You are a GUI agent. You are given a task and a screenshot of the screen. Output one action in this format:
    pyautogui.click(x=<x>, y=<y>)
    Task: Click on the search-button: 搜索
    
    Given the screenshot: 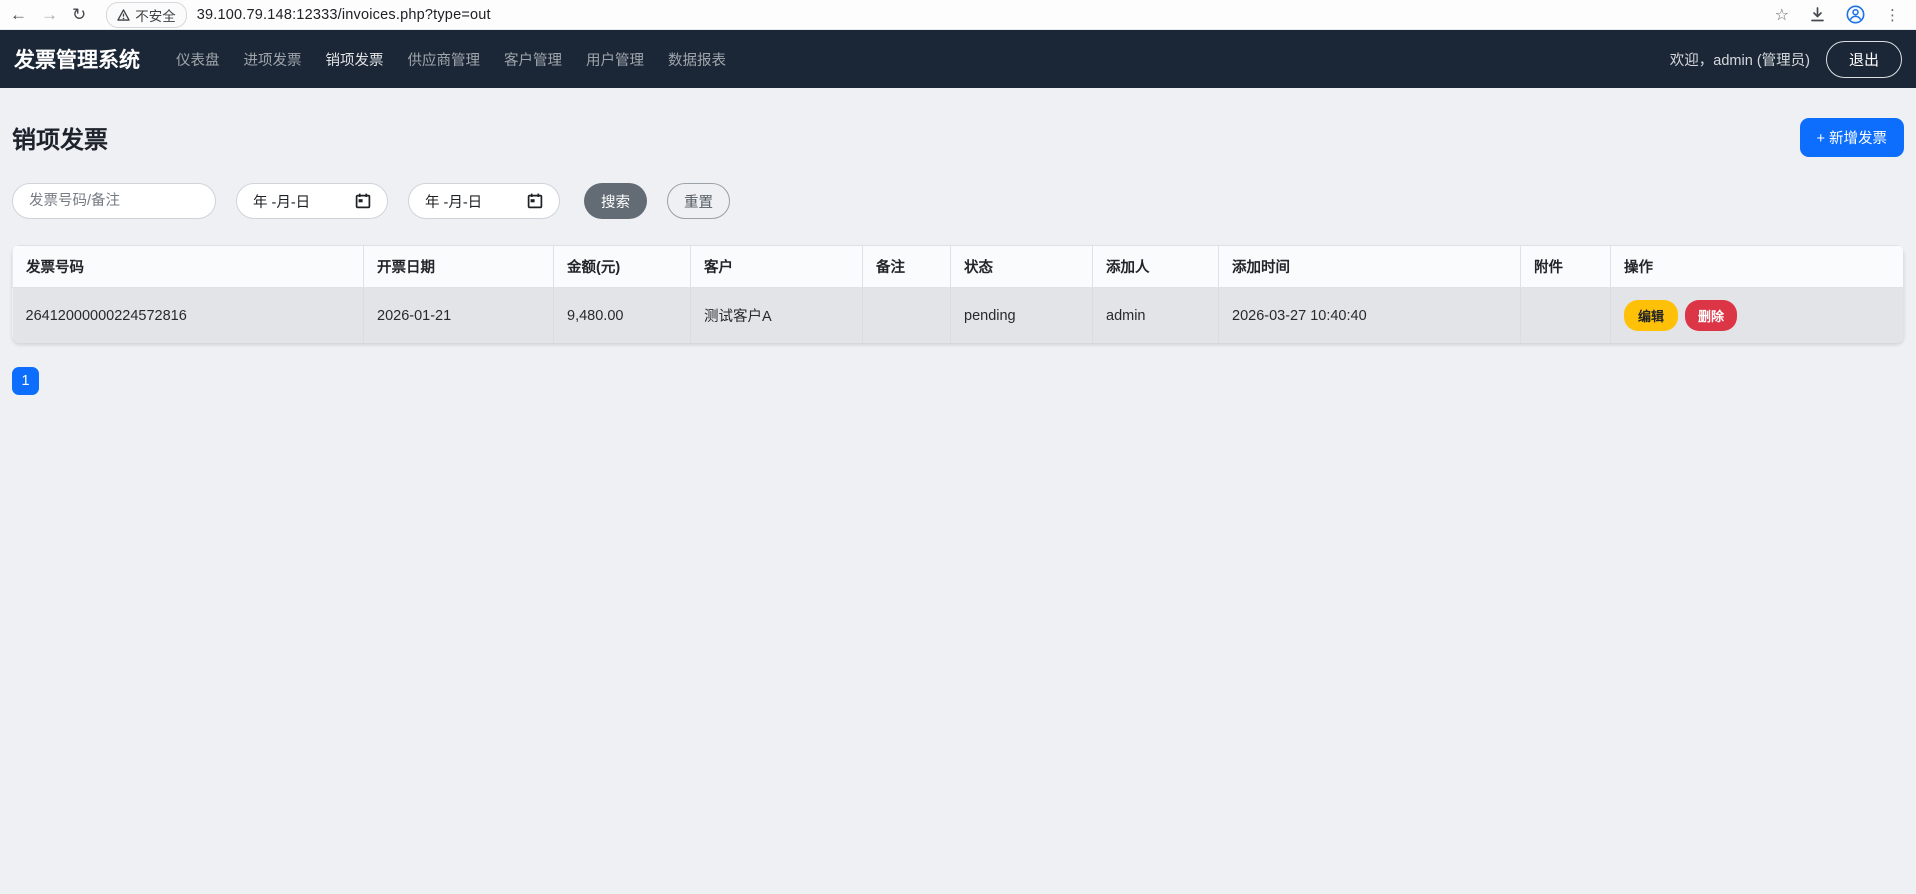 What is the action you would take?
    pyautogui.click(x=615, y=201)
    